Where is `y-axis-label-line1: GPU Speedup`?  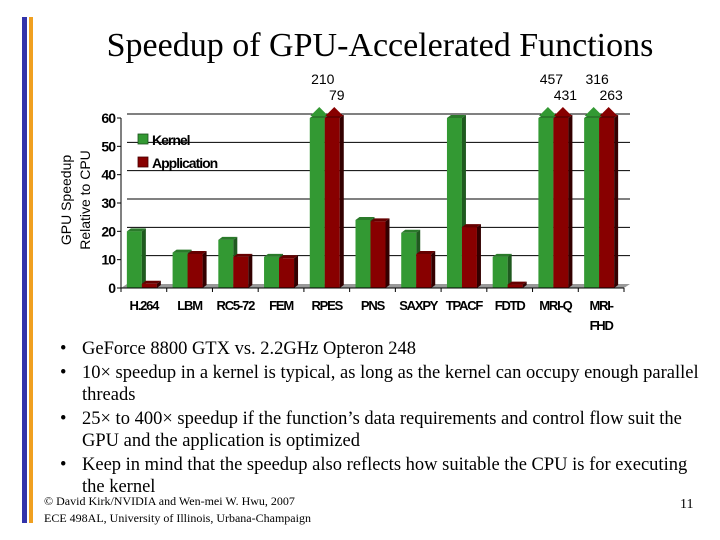
y-axis-label-line1: GPU Speedup is located at coordinates (66, 200).